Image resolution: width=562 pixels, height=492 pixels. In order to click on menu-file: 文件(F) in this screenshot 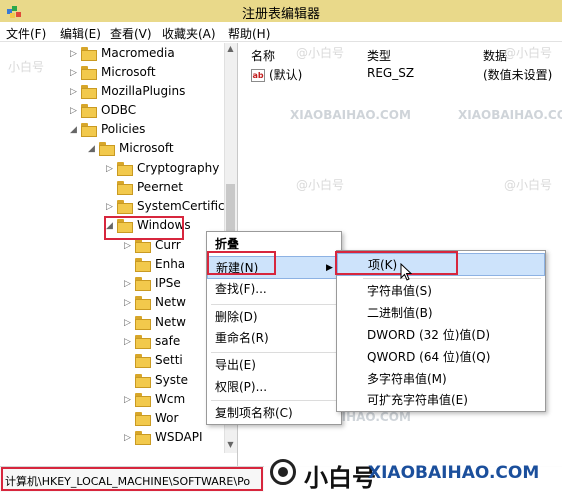, I will do `click(26, 33)`.